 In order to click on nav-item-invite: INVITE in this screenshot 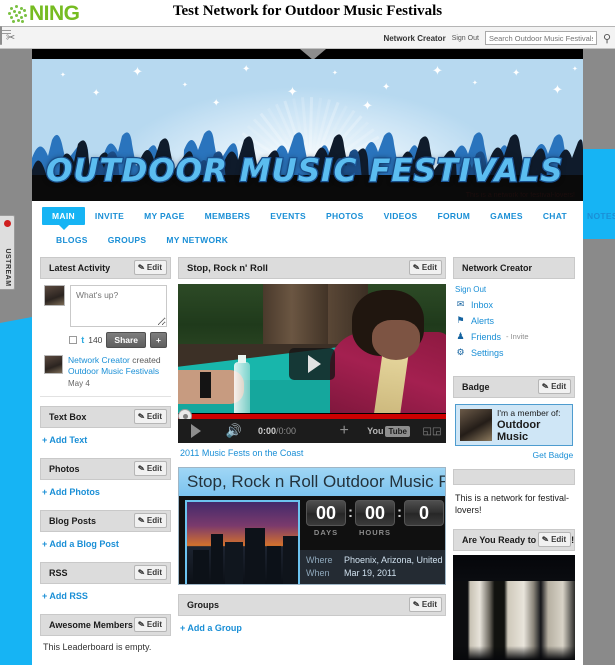, I will do `click(109, 216)`.